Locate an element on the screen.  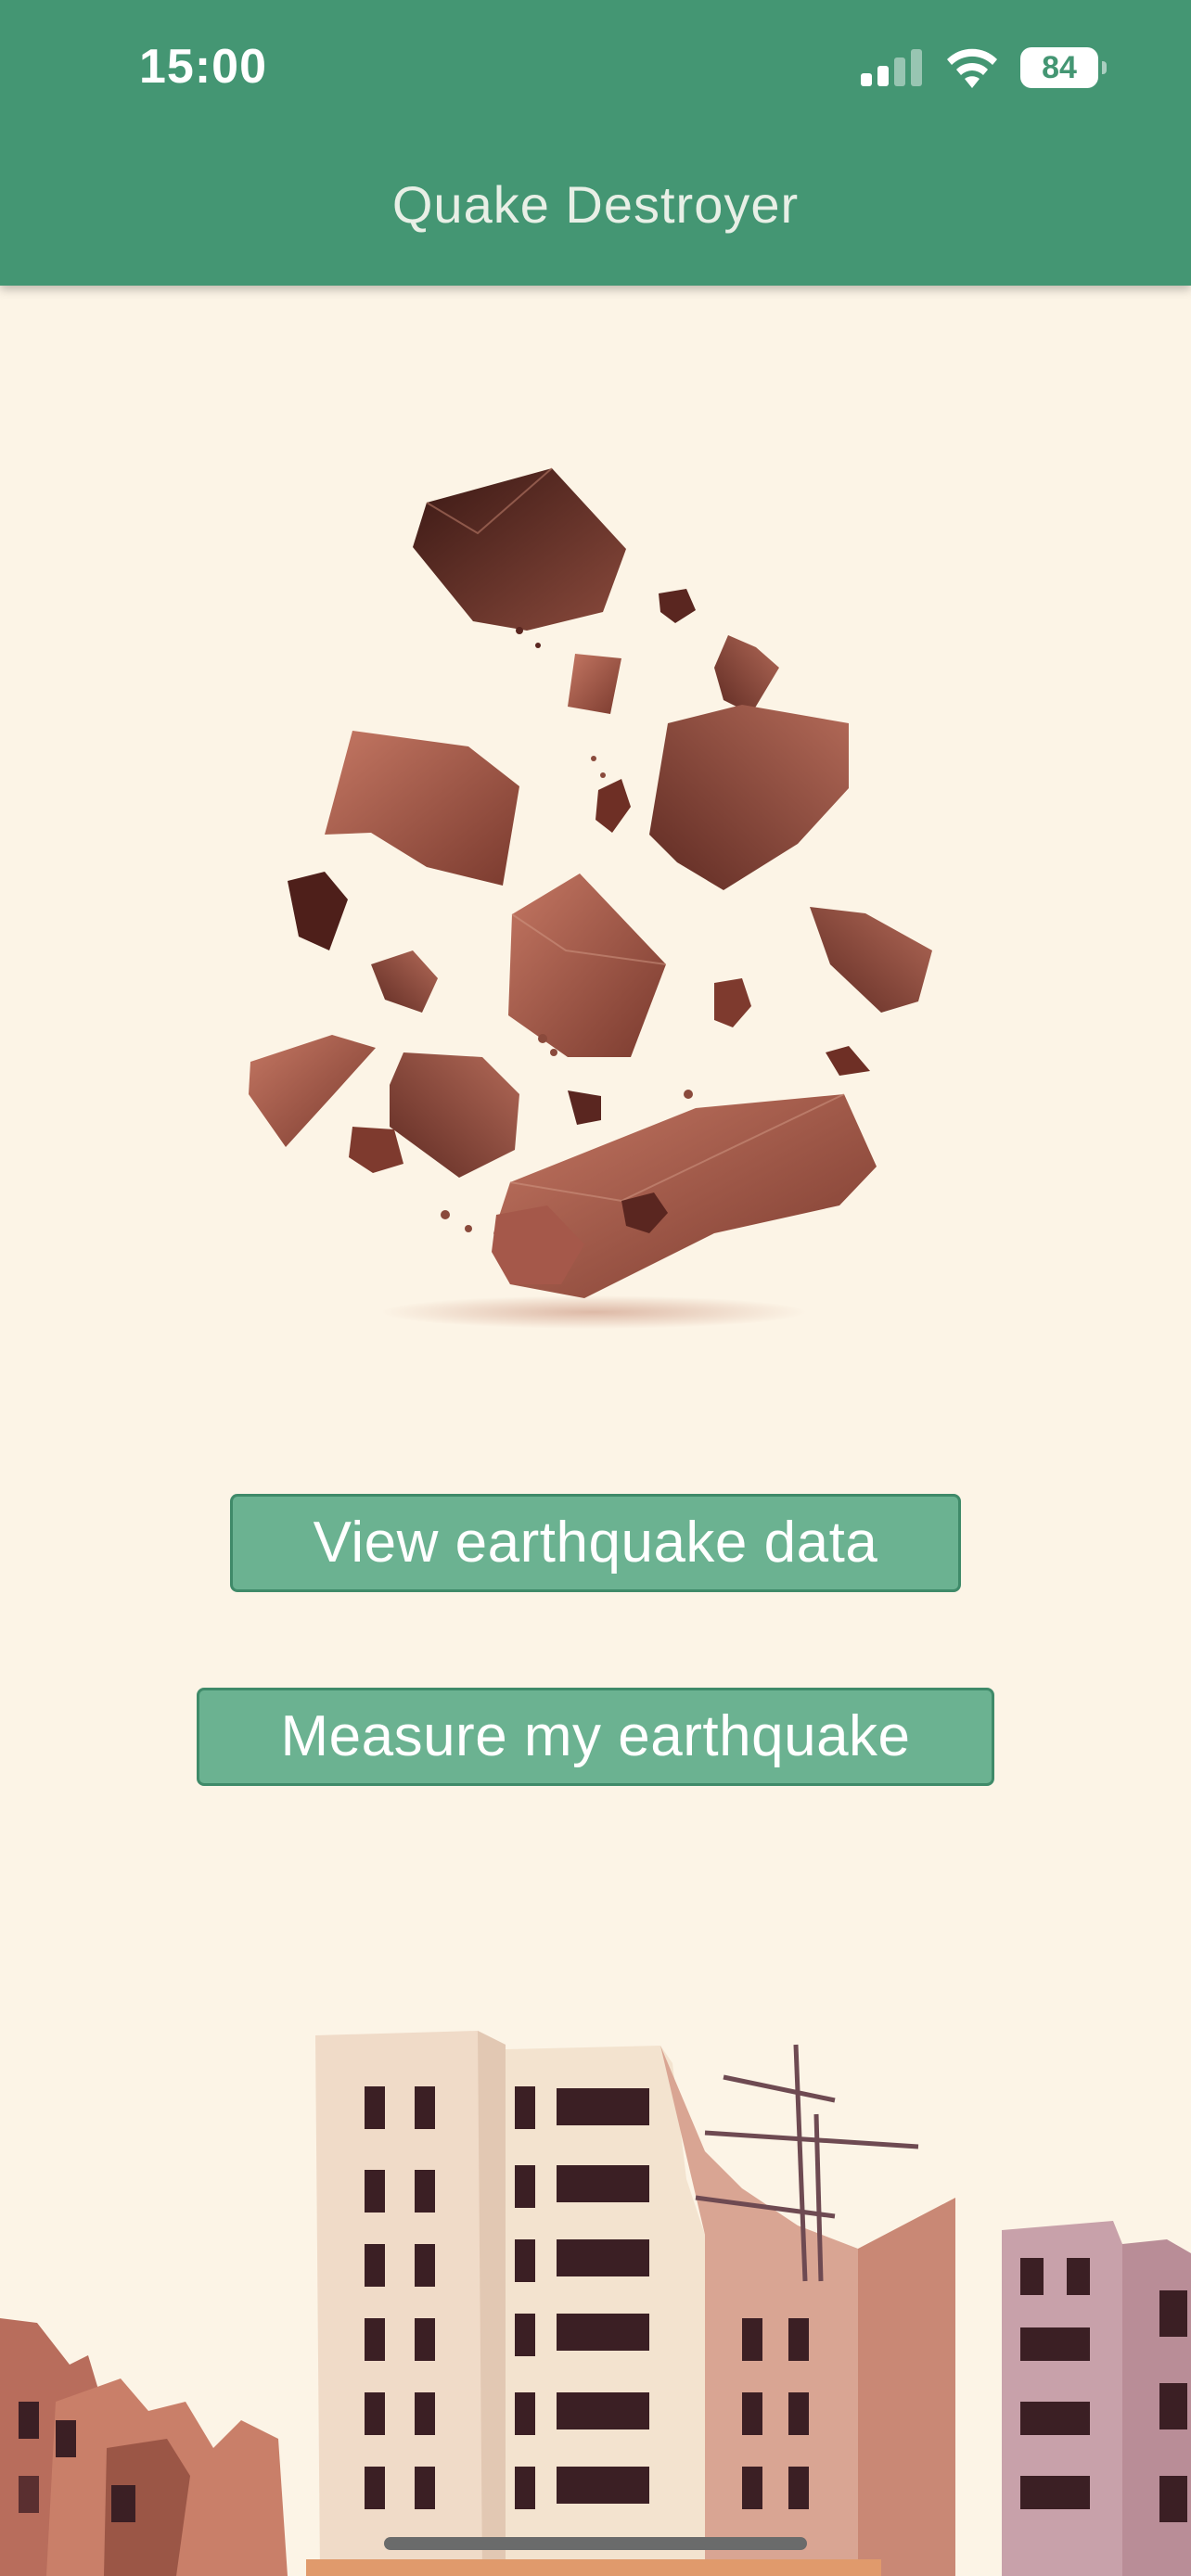
view-earthquake-data-button: View earthquake data is located at coordinates (595, 1543).